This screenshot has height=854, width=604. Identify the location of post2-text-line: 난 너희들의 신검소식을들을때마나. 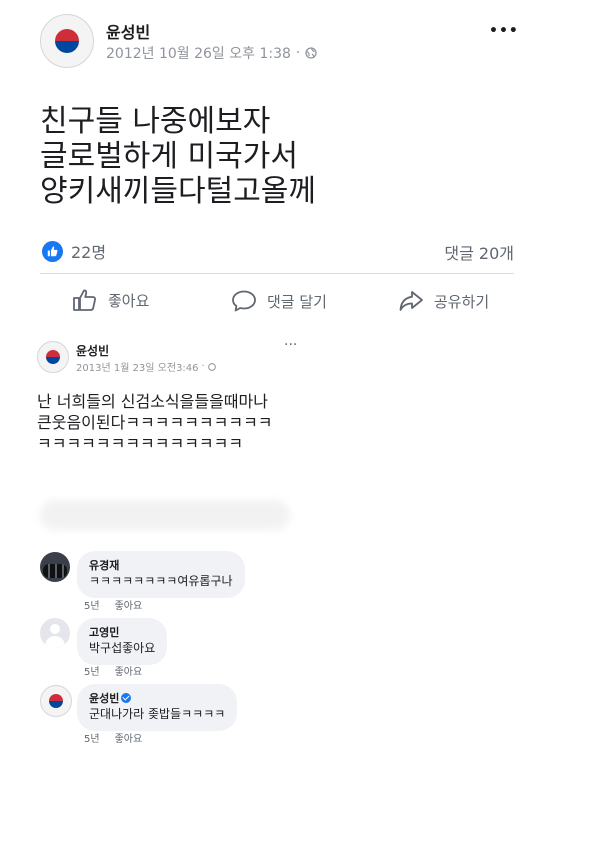
(152, 401).